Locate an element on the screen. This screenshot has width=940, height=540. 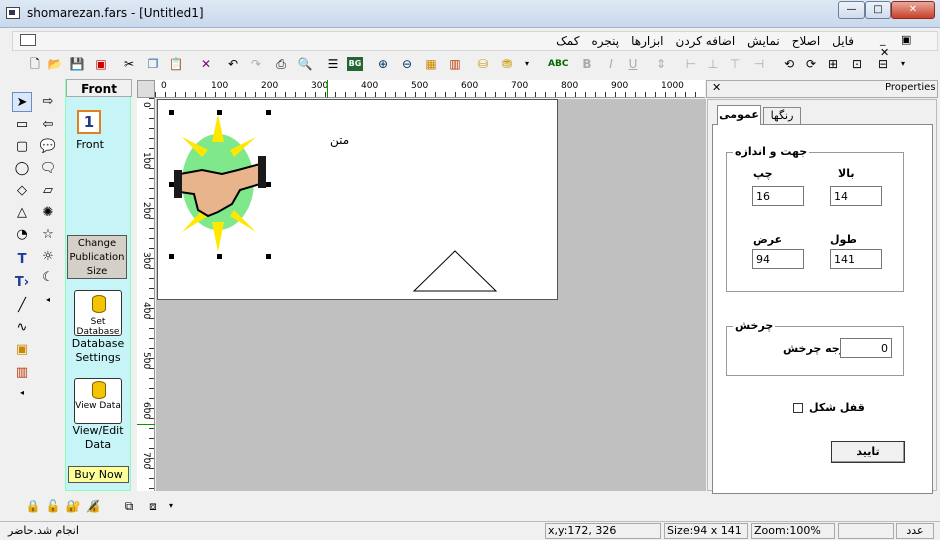
bold-icon: B is located at coordinates (587, 64).